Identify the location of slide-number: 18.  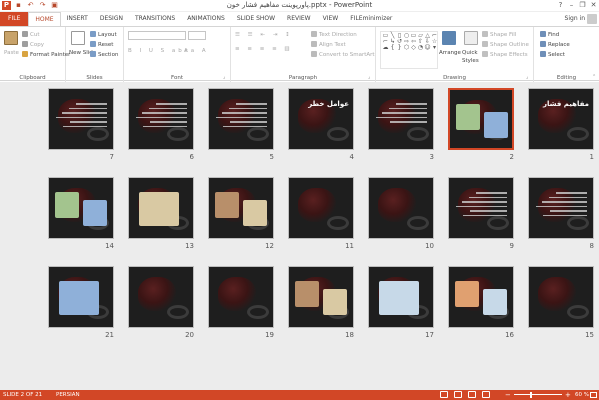
(349, 335).